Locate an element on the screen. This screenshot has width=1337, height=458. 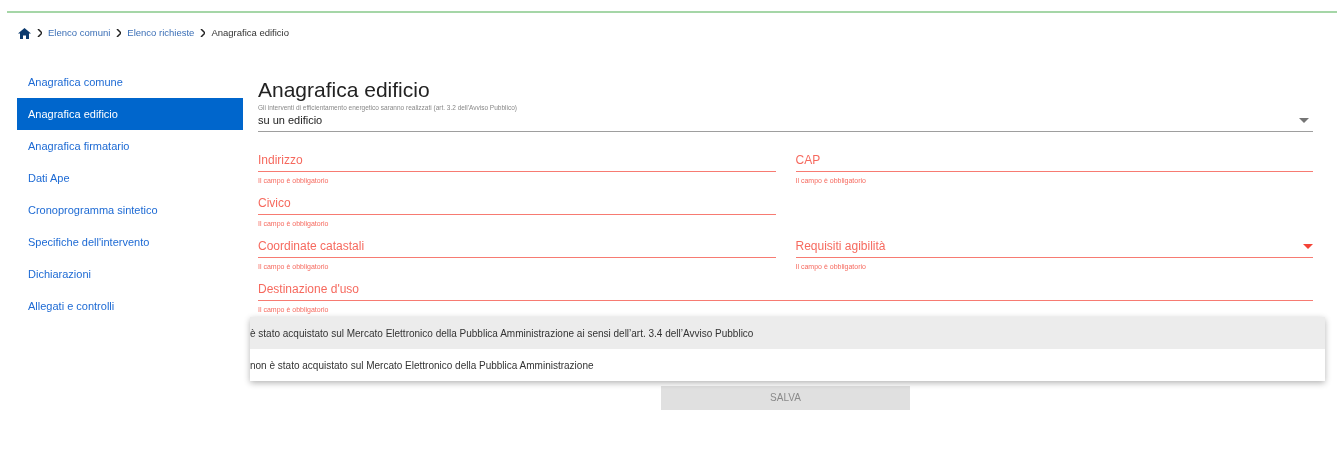
home-icon is located at coordinates (24, 33).